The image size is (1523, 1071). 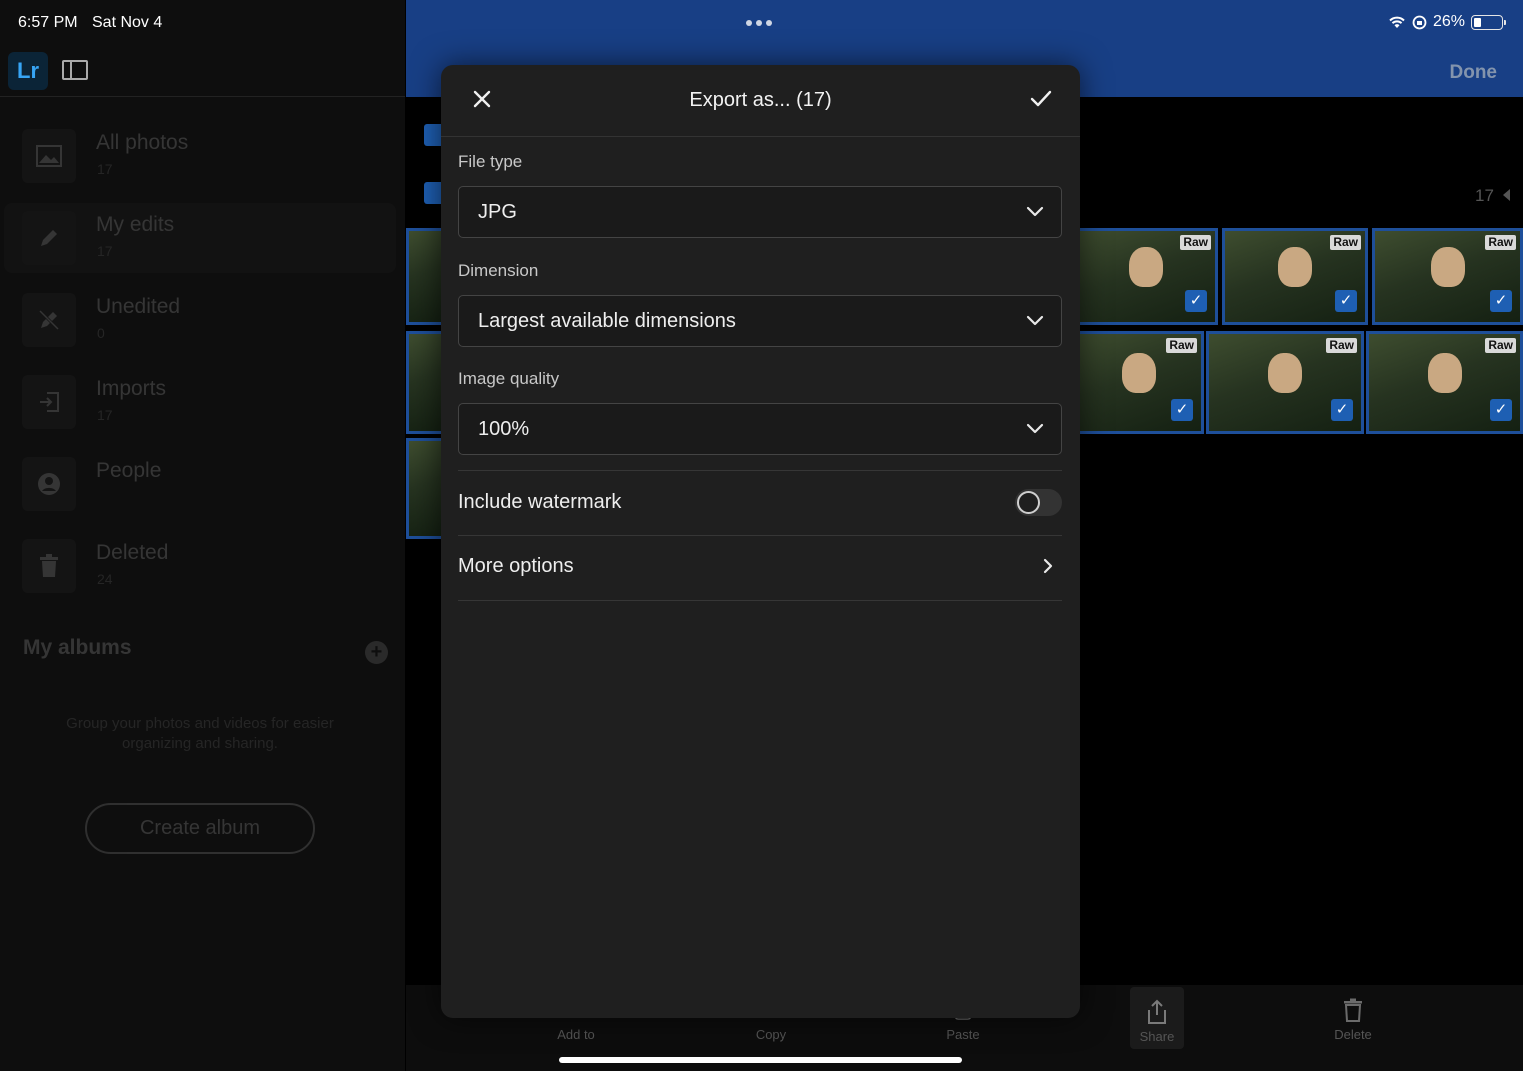 I want to click on sidebar-item-unedited: Unedited 0, so click(x=200, y=320).